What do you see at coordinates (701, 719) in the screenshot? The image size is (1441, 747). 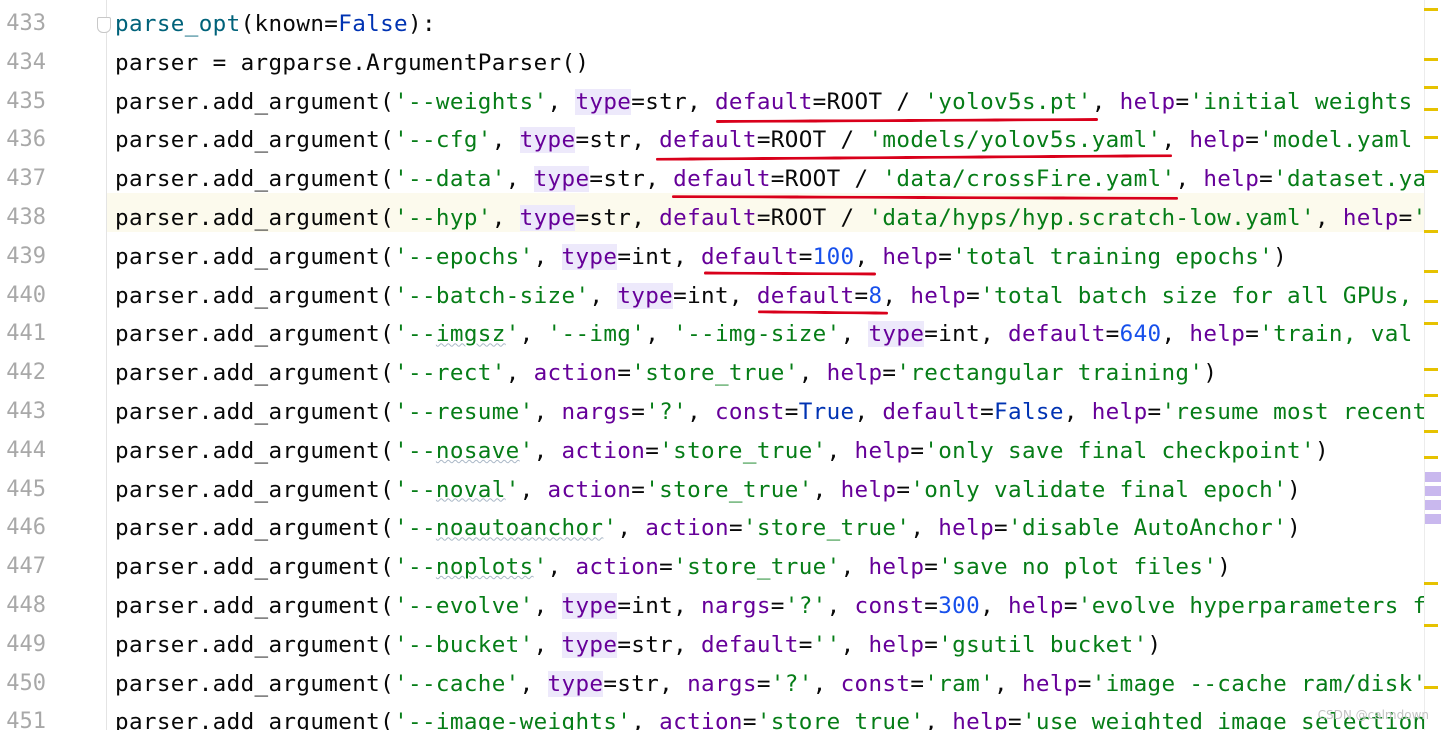 I see `code-token: action` at bounding box center [701, 719].